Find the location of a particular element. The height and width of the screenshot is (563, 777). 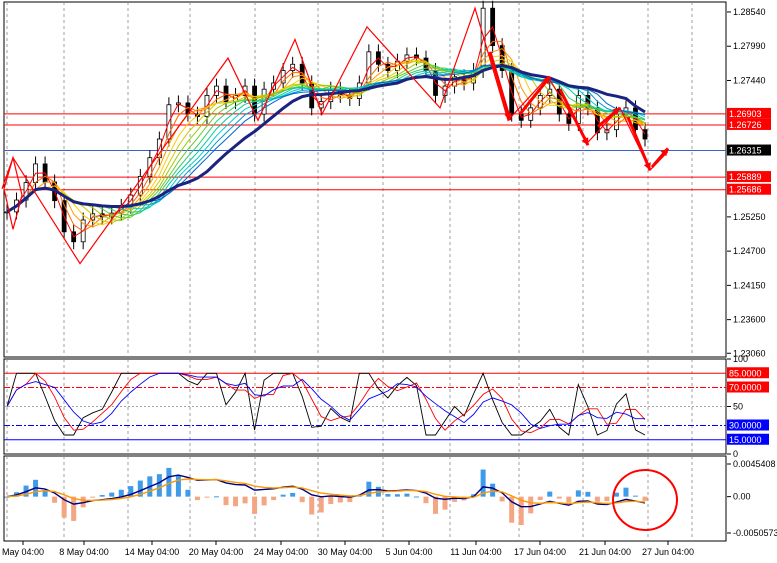

price-tick-label: 1.27440 is located at coordinates (749, 80).